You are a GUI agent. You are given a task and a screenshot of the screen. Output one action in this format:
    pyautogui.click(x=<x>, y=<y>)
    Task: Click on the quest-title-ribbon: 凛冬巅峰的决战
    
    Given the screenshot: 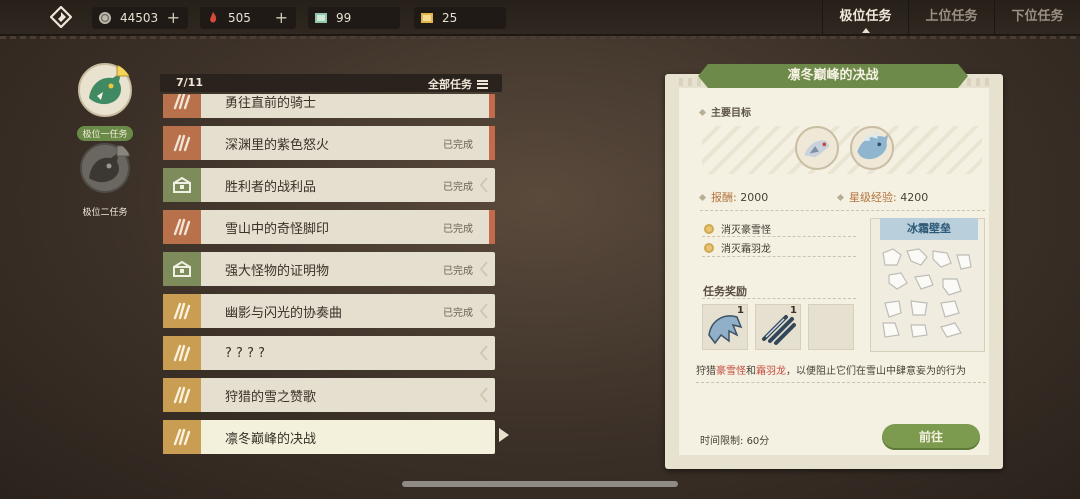 What is the action you would take?
    pyautogui.click(x=833, y=76)
    